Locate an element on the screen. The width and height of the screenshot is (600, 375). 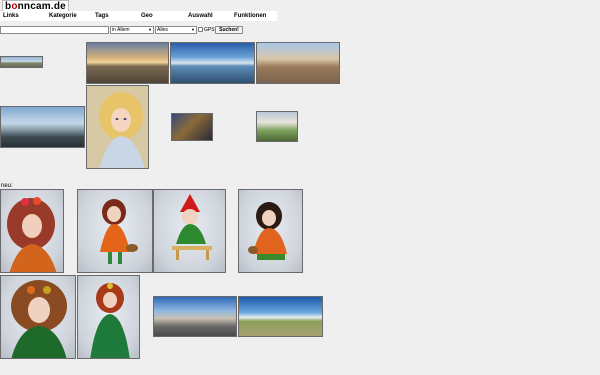
thumbnail-doll-green-dress-curly is located at coordinates (38, 317).